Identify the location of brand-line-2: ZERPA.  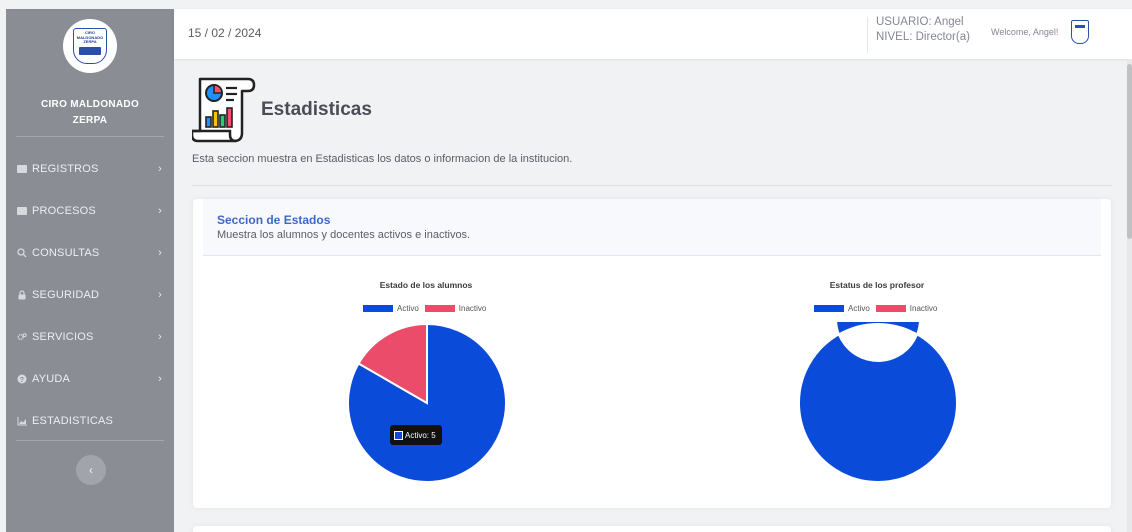
(90, 120).